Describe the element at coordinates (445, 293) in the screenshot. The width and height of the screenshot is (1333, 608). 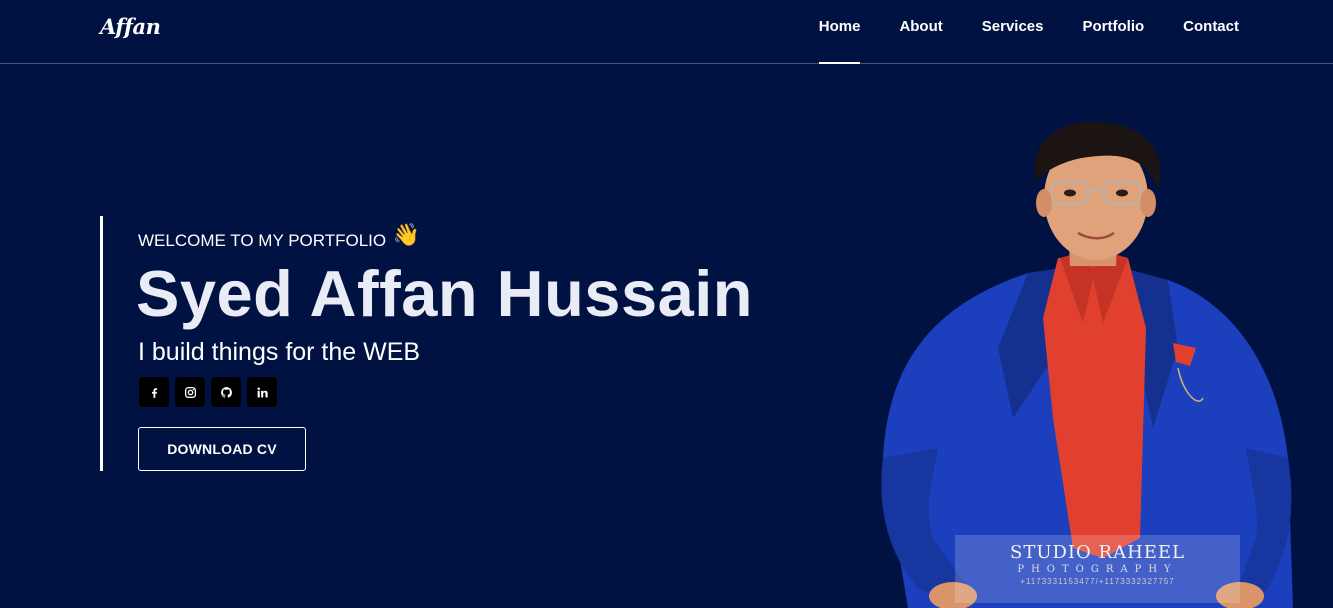
I see `hero-name: Syed Affan Hussain` at that location.